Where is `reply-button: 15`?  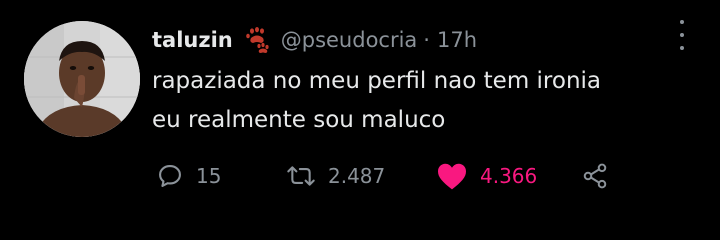
reply-button: 15 is located at coordinates (188, 176).